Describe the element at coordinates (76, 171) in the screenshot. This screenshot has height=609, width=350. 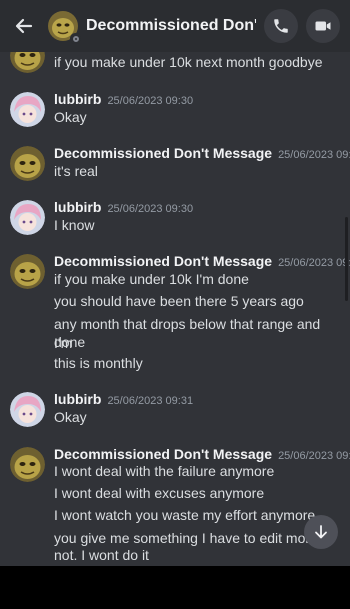
I see `message-text: it's real` at that location.